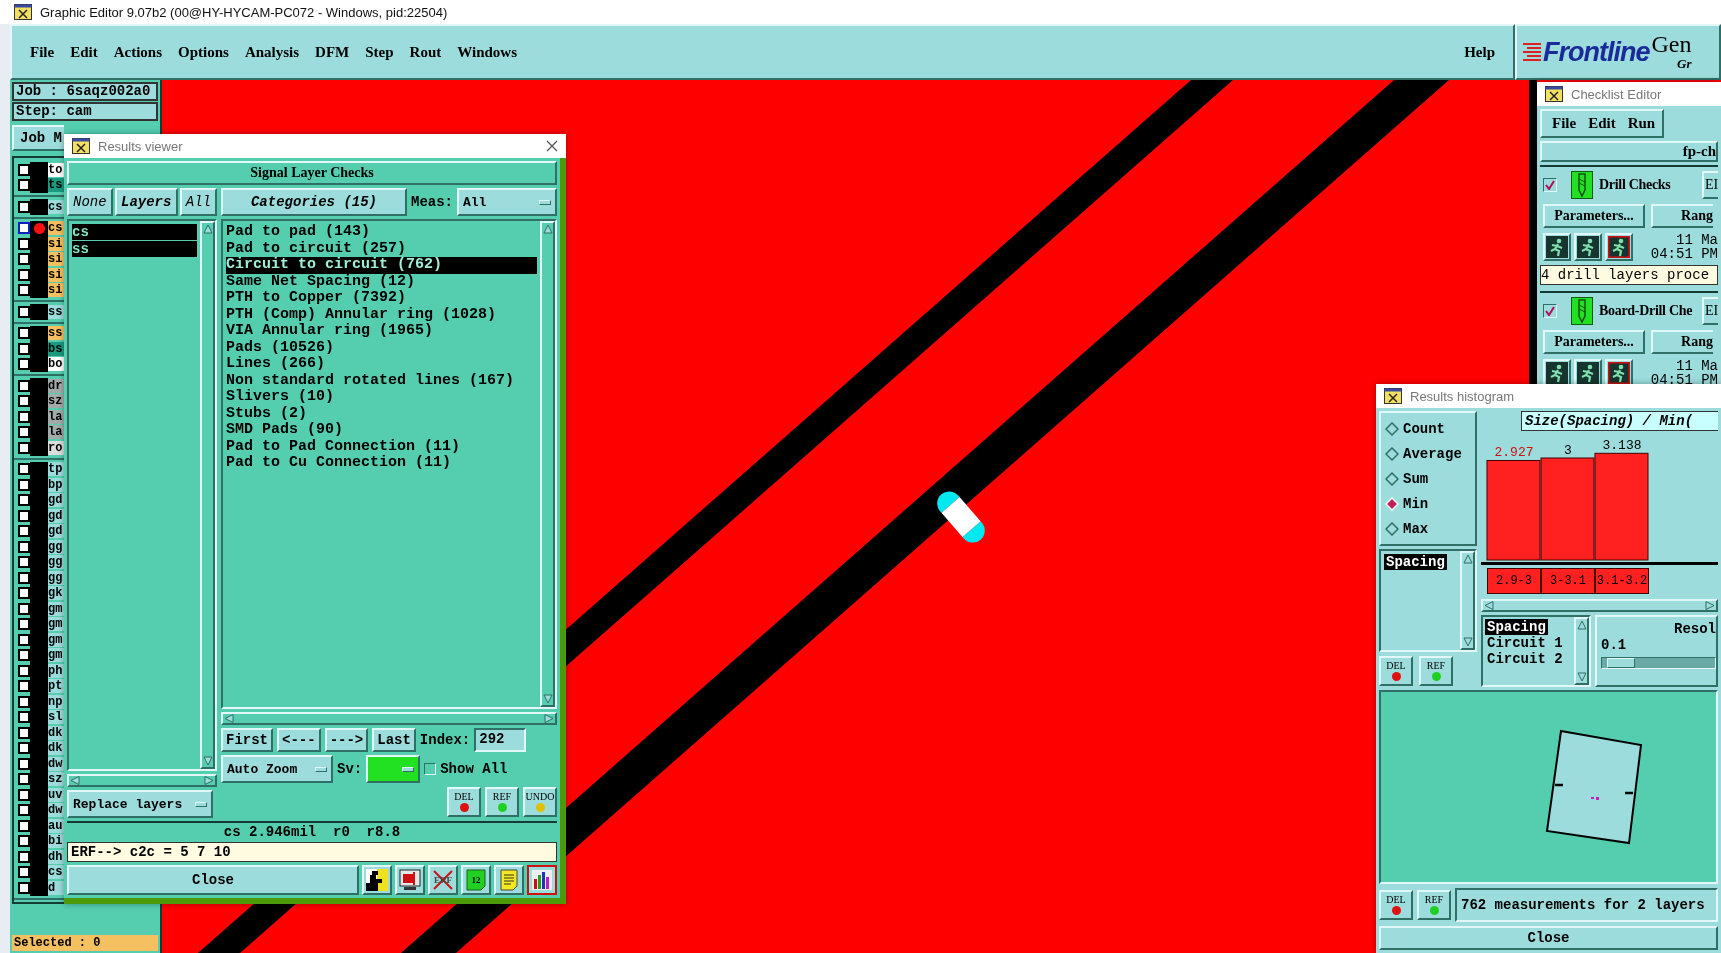  What do you see at coordinates (1564, 123) in the screenshot?
I see `menu-item: File` at bounding box center [1564, 123].